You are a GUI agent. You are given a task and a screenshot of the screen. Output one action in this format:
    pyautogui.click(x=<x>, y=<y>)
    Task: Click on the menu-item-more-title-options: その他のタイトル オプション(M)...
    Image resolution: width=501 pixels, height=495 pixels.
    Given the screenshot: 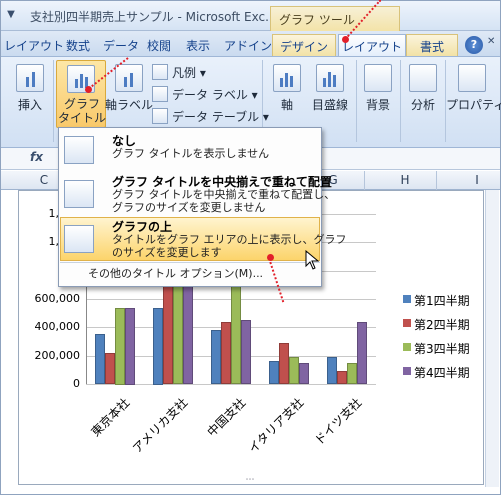 What is the action you would take?
    pyautogui.click(x=190, y=274)
    